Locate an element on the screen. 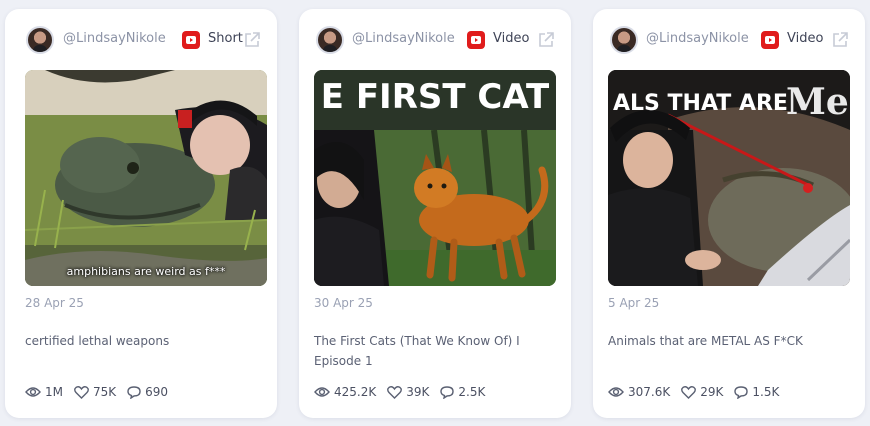 Image resolution: width=870 pixels, height=426 pixels. post-date: 30 Apr 25 is located at coordinates (343, 303).